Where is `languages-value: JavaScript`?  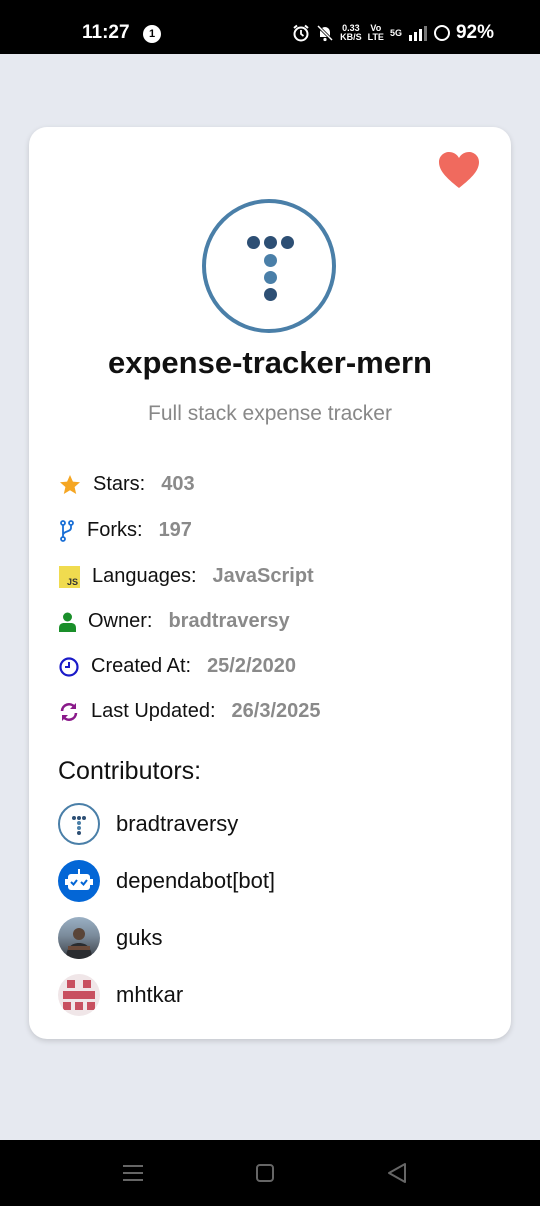
languages-value: JavaScript is located at coordinates (263, 576).